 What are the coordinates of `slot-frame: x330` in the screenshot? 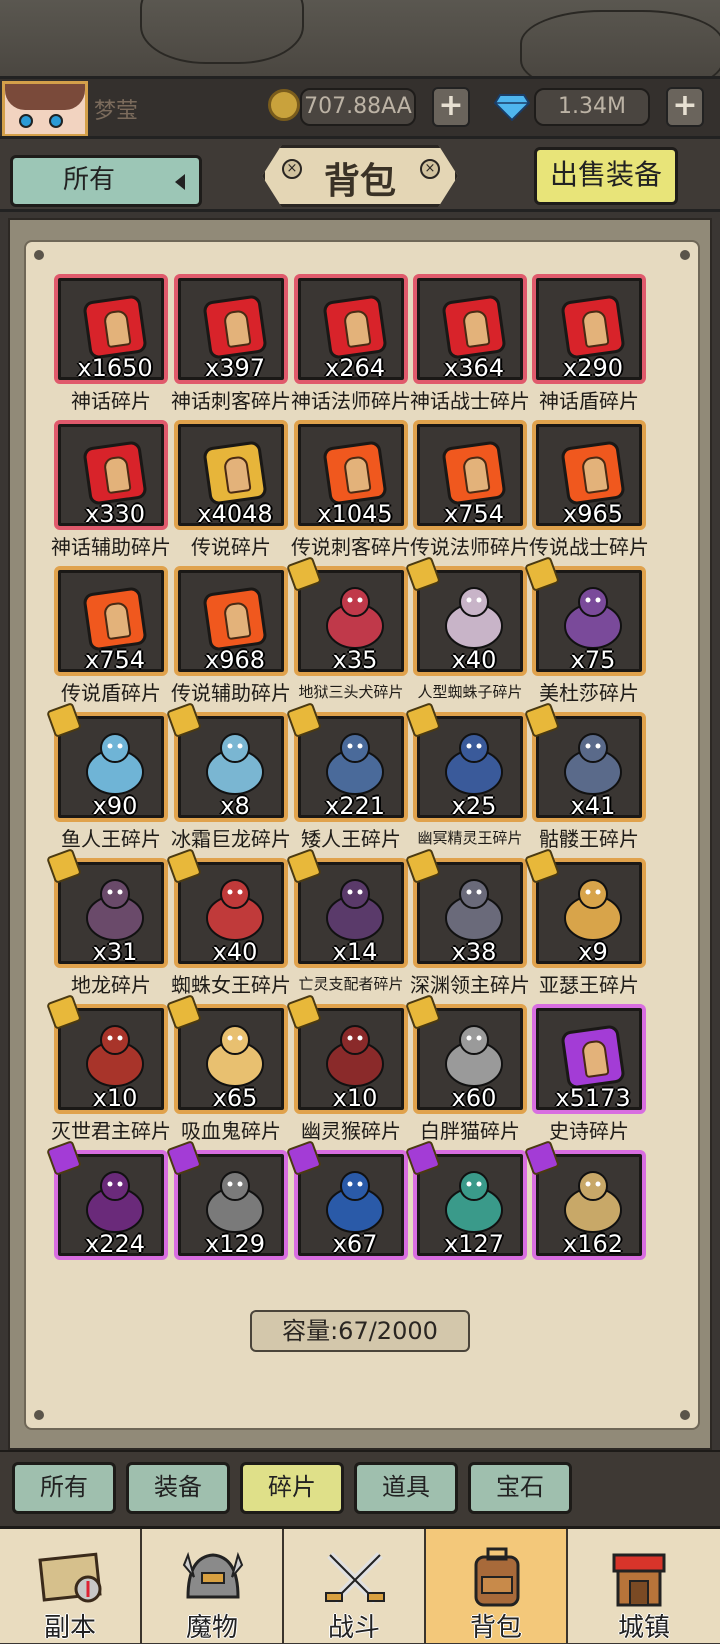 It's located at (111, 475).